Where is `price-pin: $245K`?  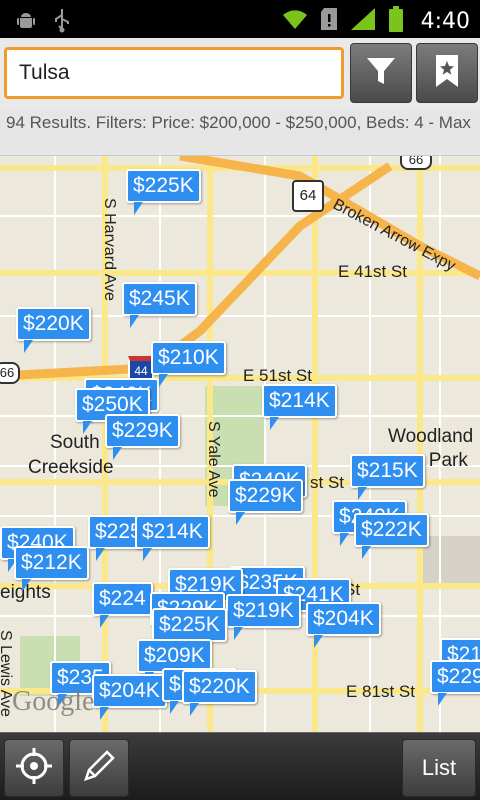
price-pin: $245K is located at coordinates (159, 305).